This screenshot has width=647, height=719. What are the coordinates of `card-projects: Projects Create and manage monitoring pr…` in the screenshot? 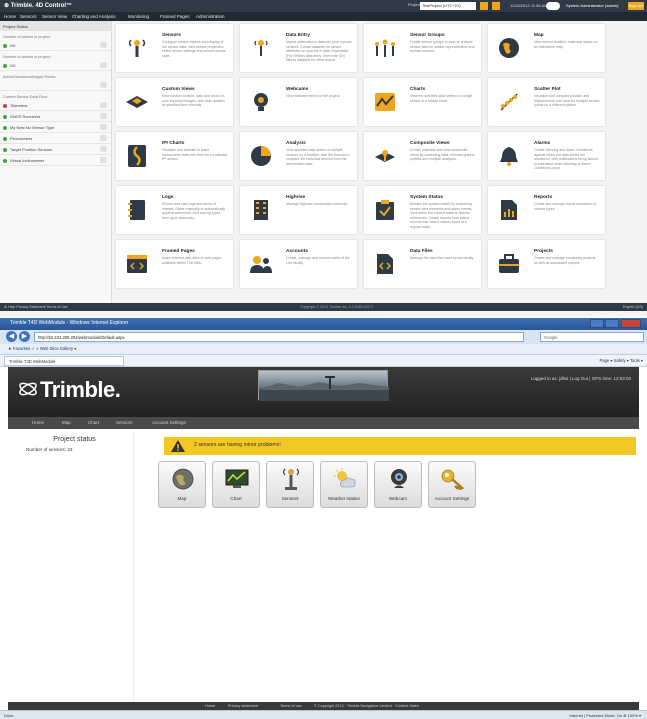 It's located at (546, 264).